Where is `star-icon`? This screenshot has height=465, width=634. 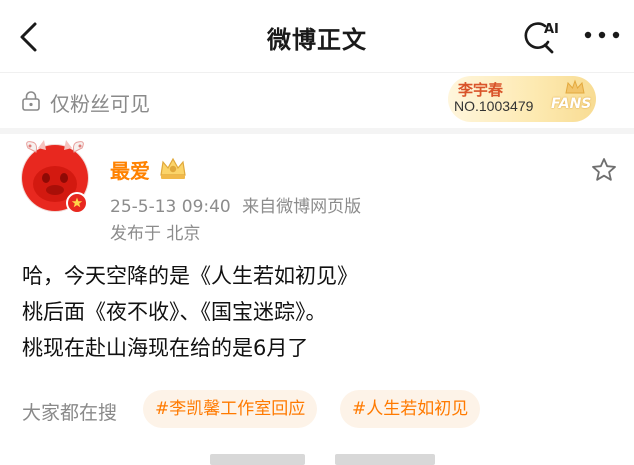
star-icon is located at coordinates (604, 170).